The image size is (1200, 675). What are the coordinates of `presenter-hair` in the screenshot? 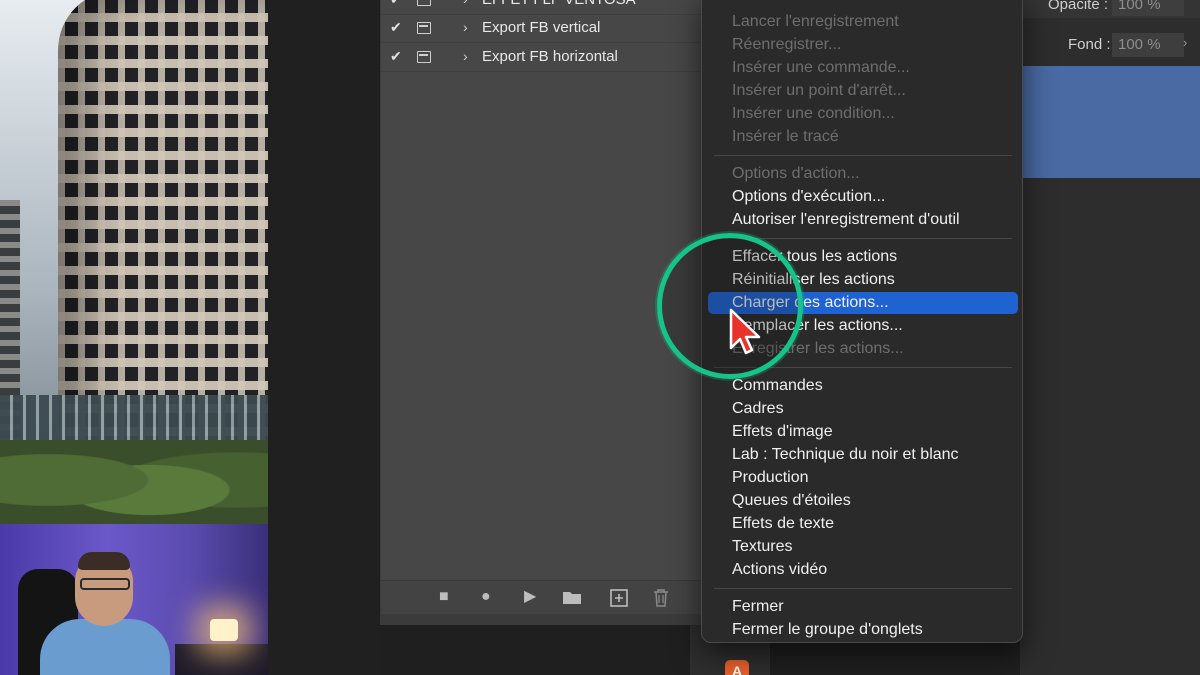 It's located at (104, 561).